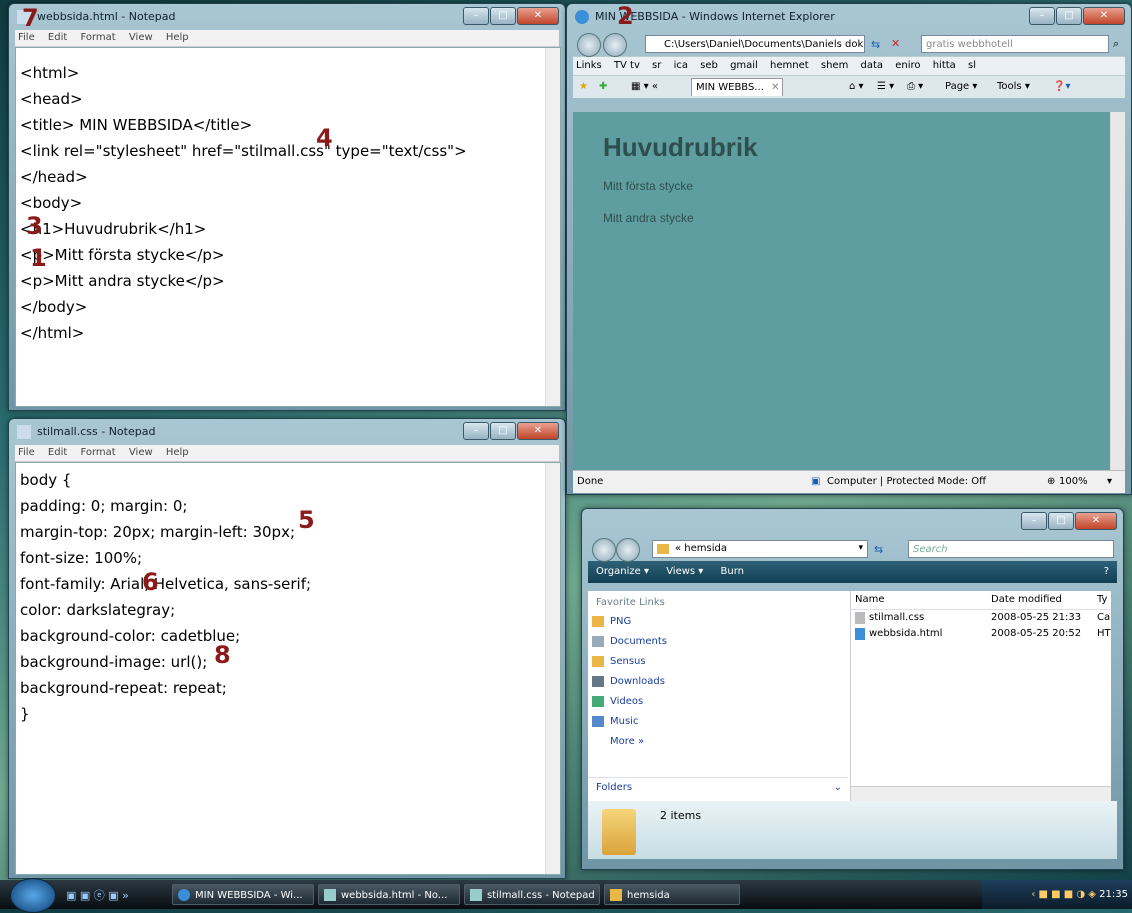 Image resolution: width=1132 pixels, height=913 pixels. What do you see at coordinates (744, 65) in the screenshot?
I see `link-item: gmail` at bounding box center [744, 65].